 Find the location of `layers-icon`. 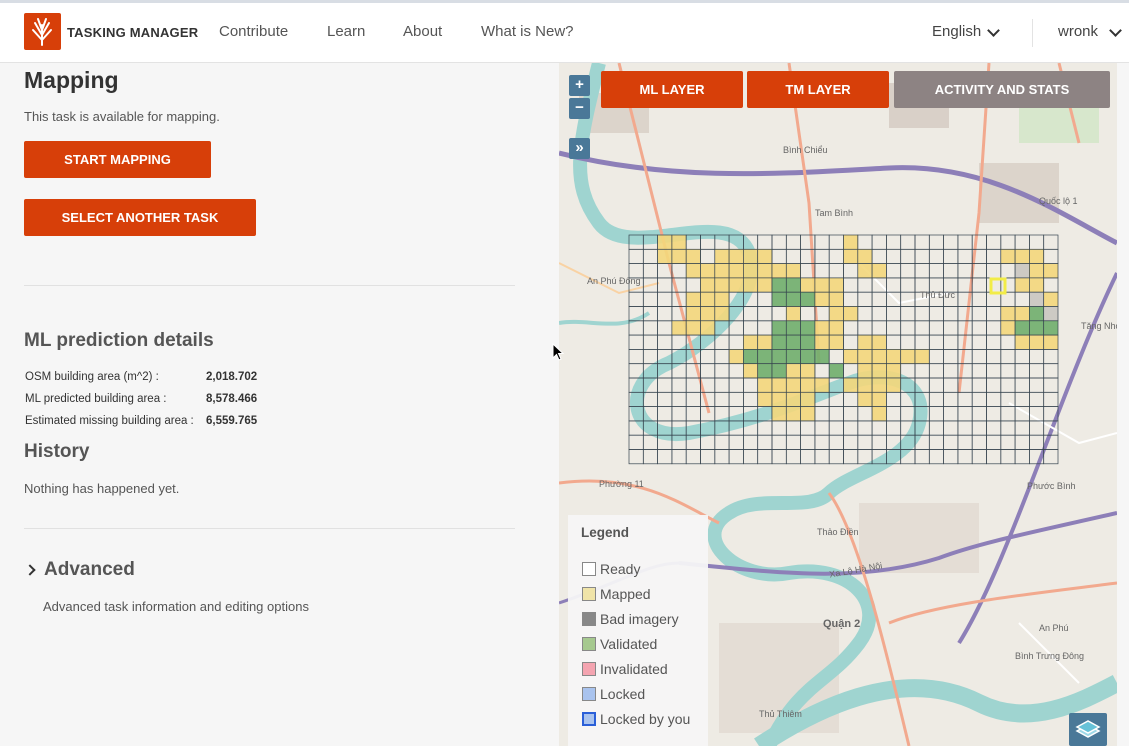

layers-icon is located at coordinates (1088, 729).